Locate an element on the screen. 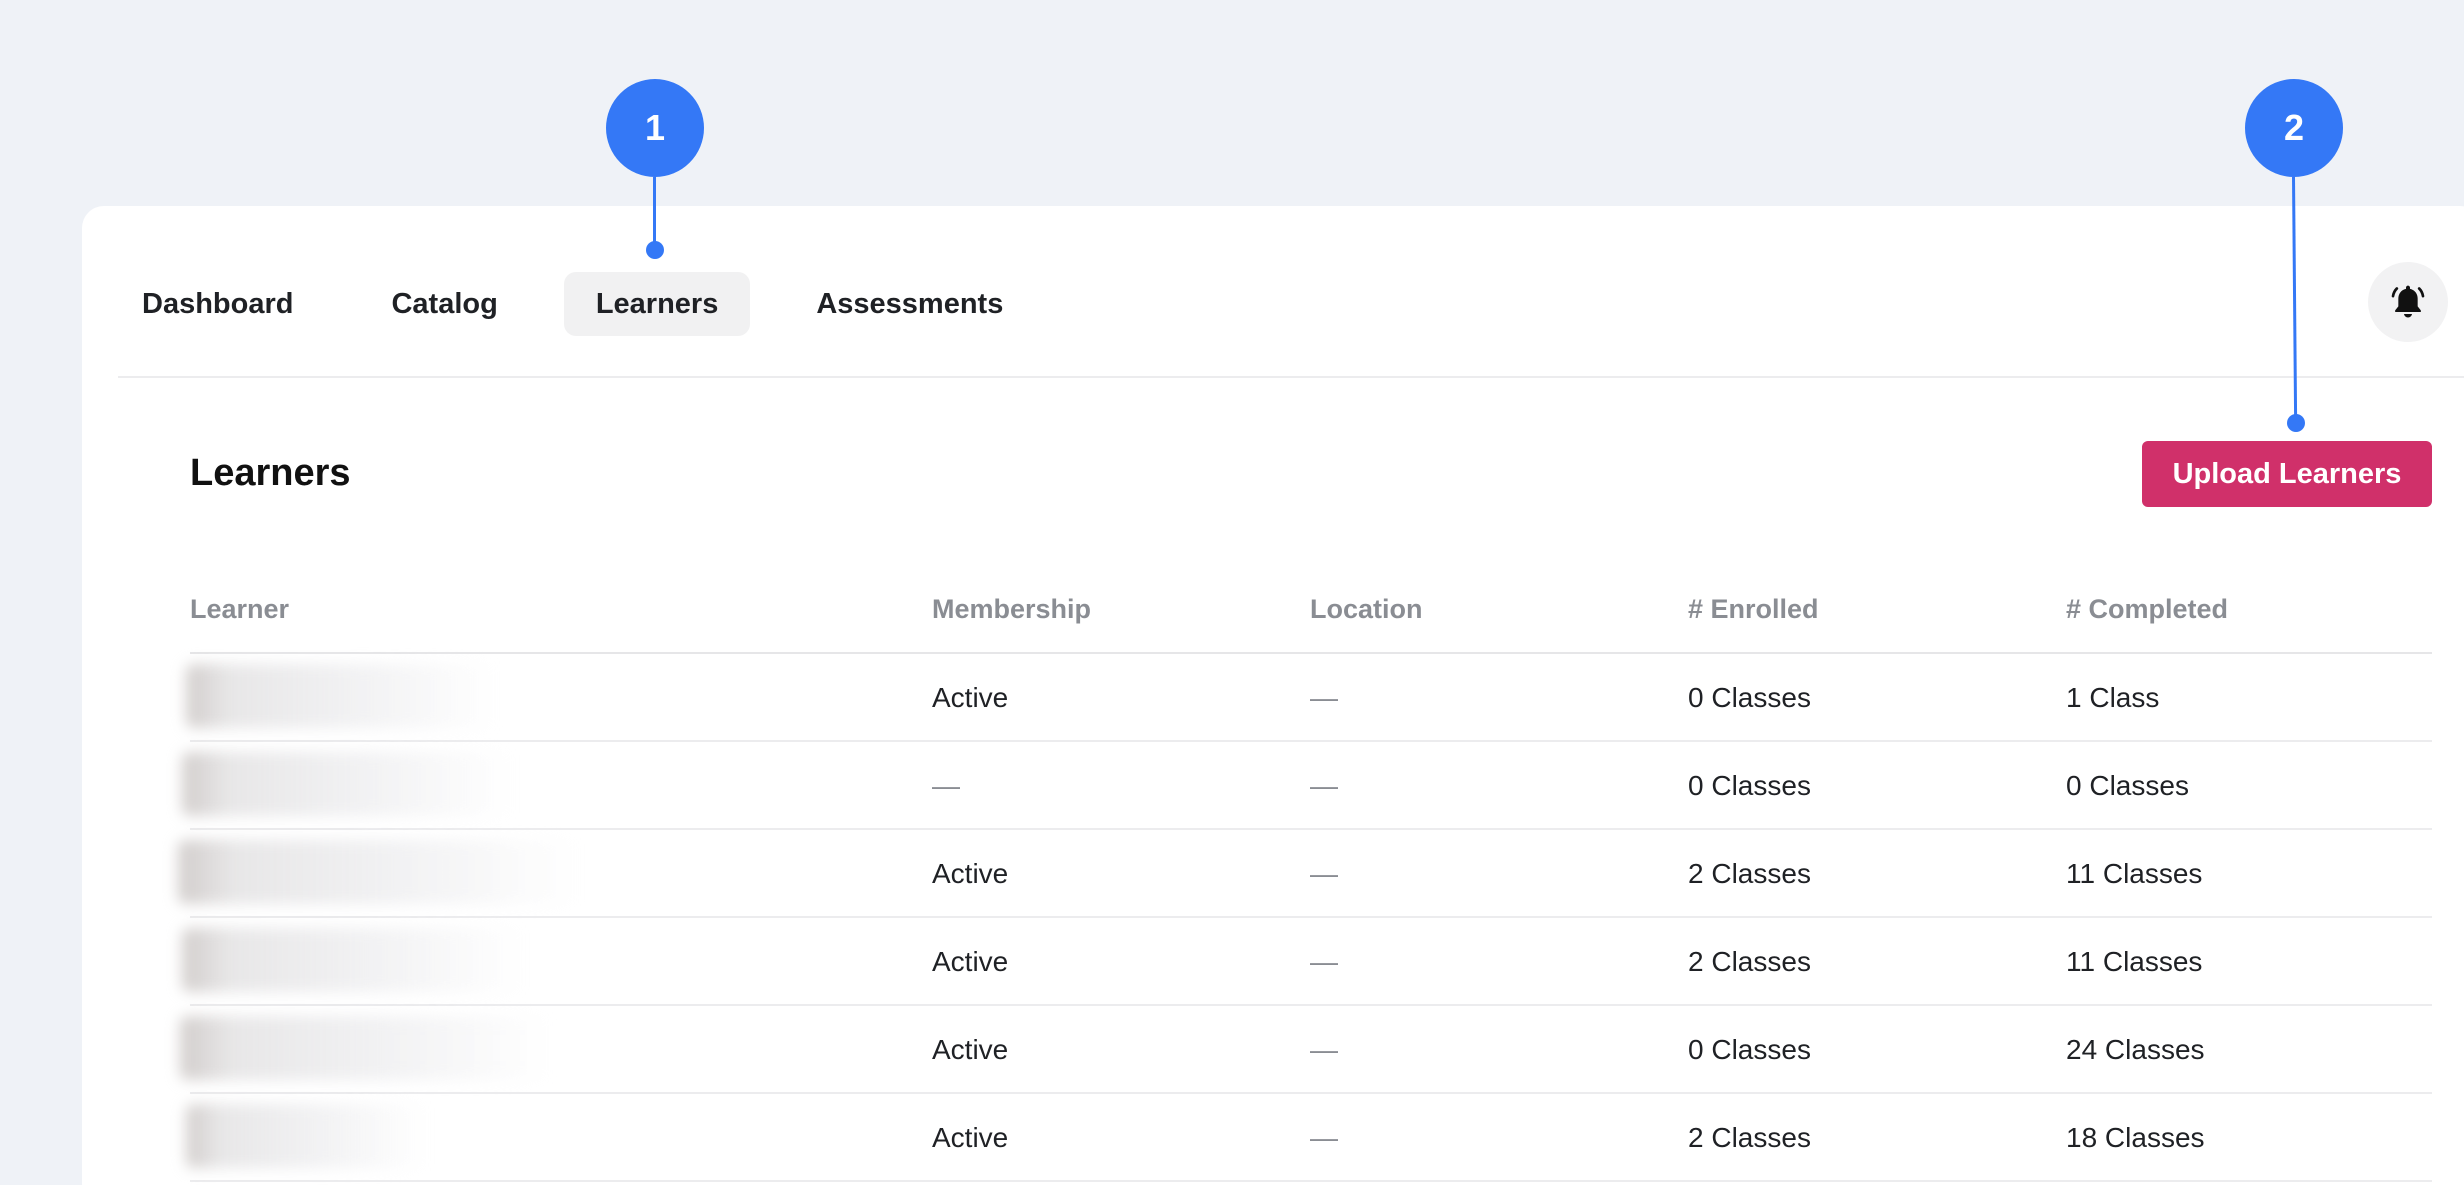 The height and width of the screenshot is (1185, 2464). column-header-location: Location is located at coordinates (1366, 609).